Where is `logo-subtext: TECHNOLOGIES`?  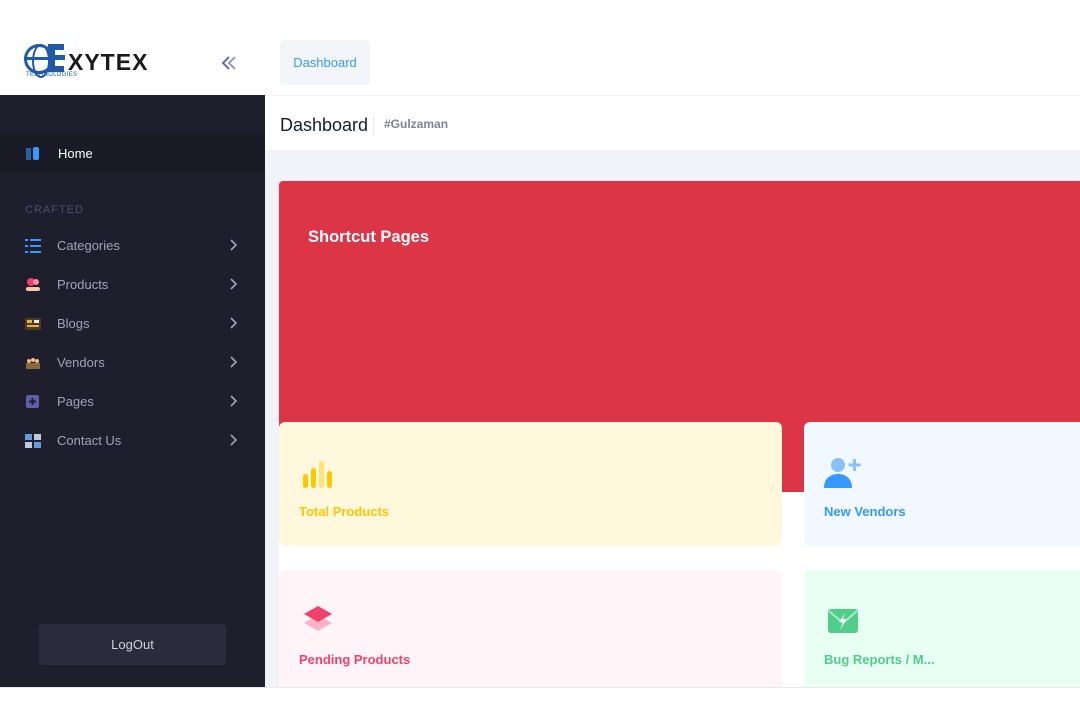
logo-subtext: TECHNOLOGIES is located at coordinates (52, 75).